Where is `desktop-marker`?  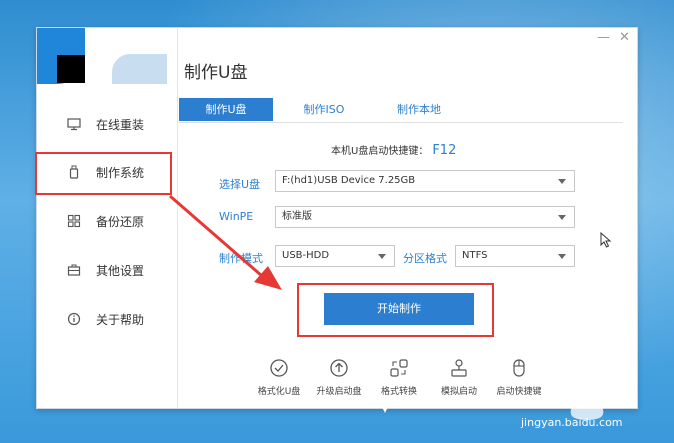 desktop-marker is located at coordinates (385, 410).